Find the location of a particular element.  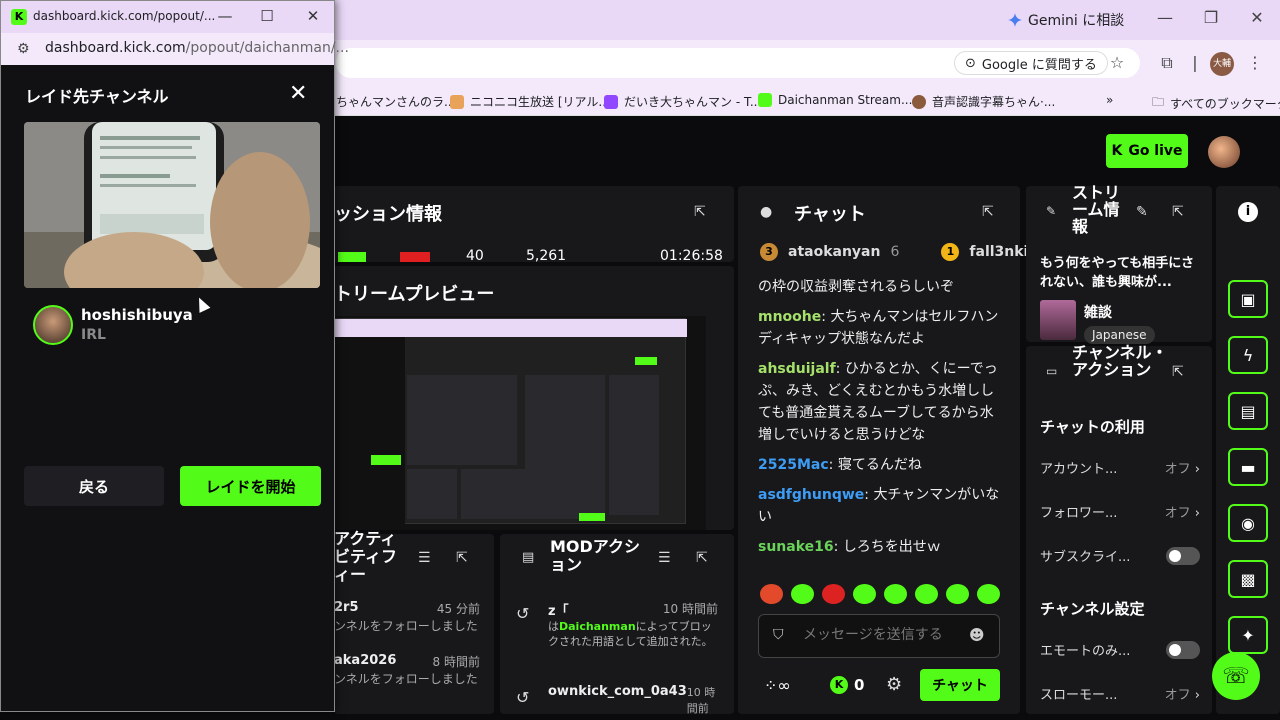

connections-icon: ⁘∞ is located at coordinates (777, 685).